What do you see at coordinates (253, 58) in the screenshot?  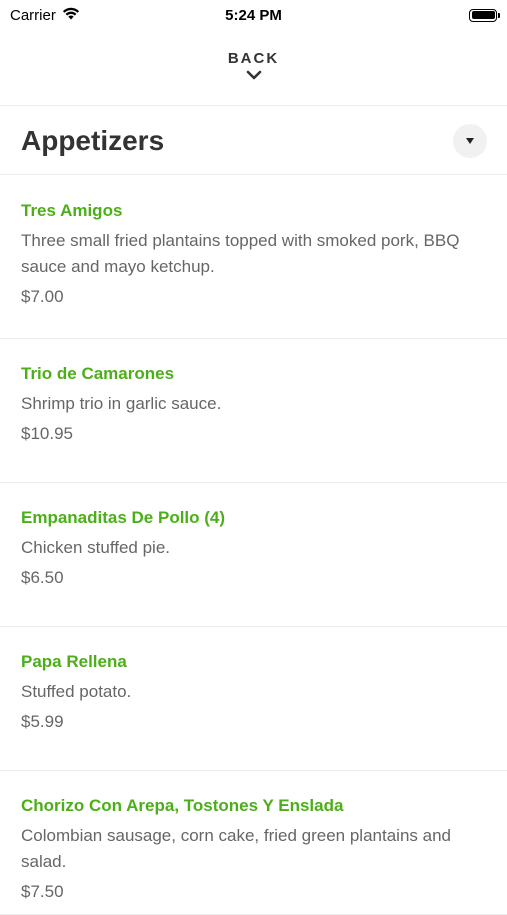 I see `back-label: BACK` at bounding box center [253, 58].